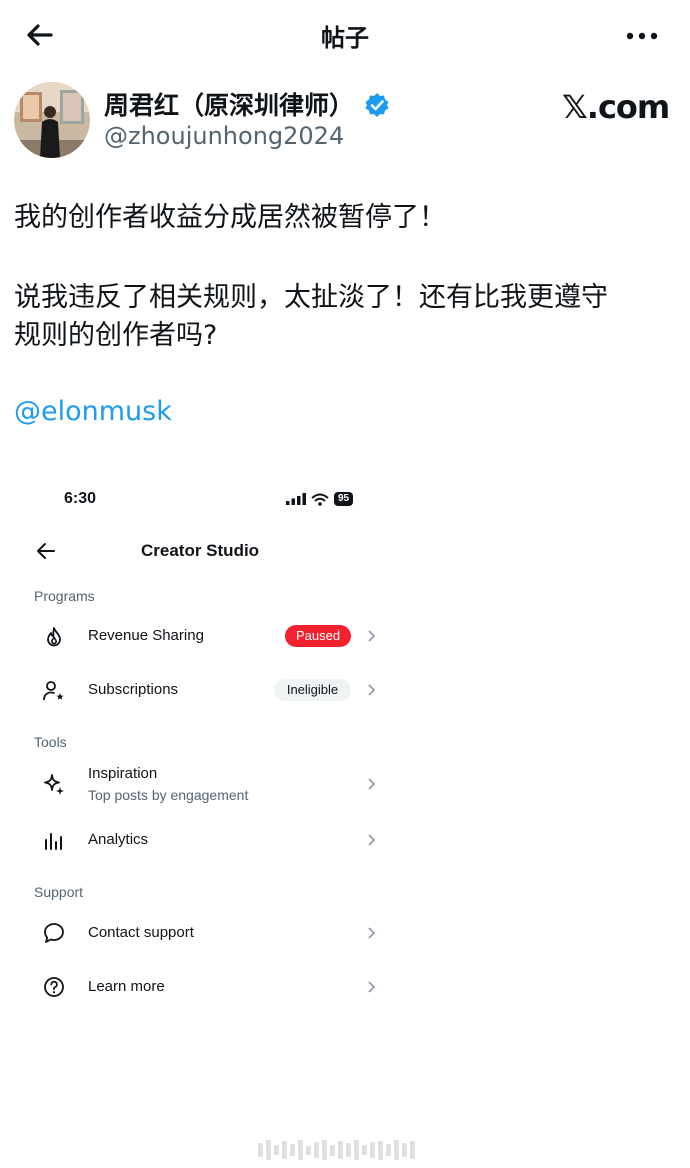 This screenshot has width=690, height=1168. Describe the element at coordinates (53, 841) in the screenshot. I see `bar-chart-icon` at that location.